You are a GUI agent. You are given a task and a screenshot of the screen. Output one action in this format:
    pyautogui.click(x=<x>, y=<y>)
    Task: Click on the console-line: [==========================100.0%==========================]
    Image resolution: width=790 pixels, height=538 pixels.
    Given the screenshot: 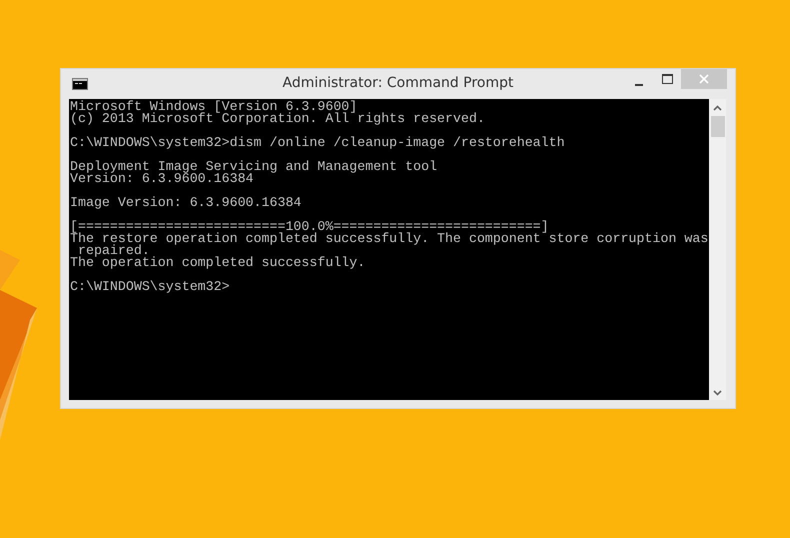 What is the action you would take?
    pyautogui.click(x=309, y=227)
    